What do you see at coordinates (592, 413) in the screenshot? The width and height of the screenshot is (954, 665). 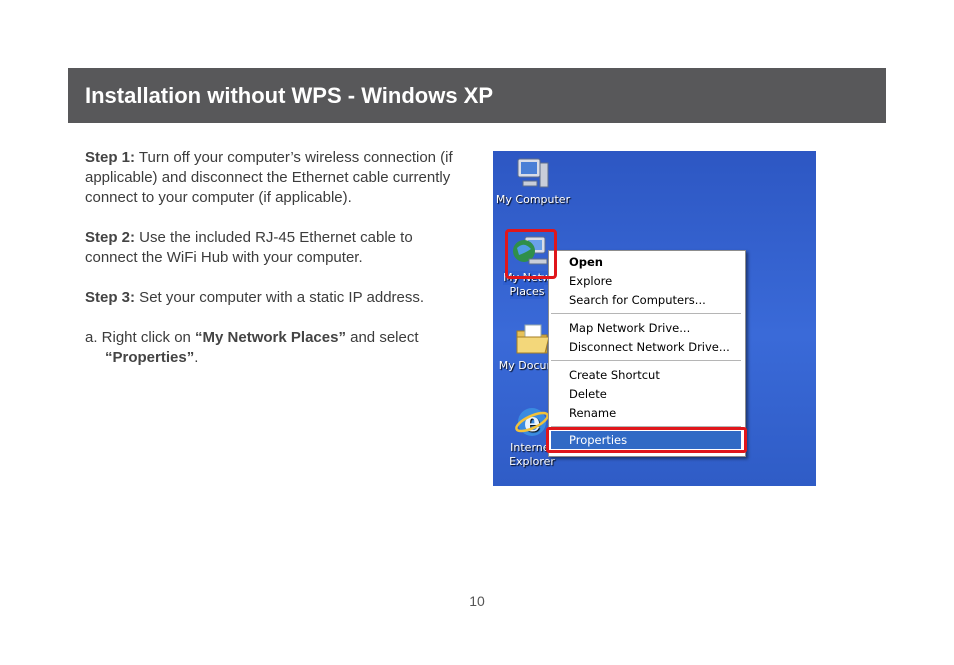 I see `menu-item-rename: Rename` at bounding box center [592, 413].